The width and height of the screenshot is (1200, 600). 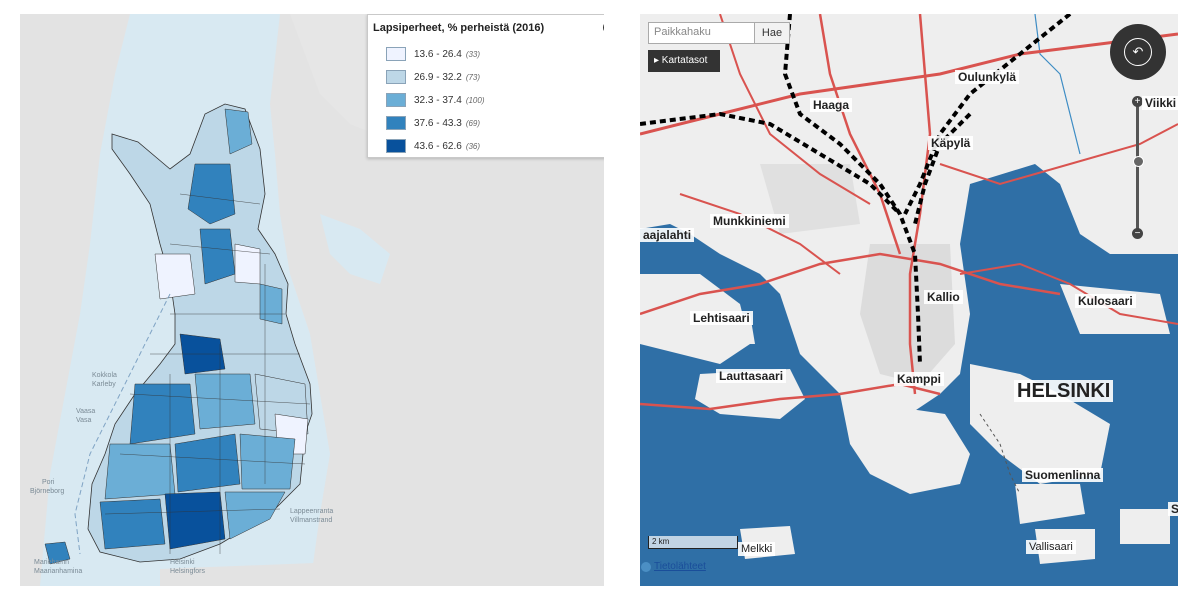 What do you see at coordinates (684, 61) in the screenshot?
I see `map-layers-button: ▸ Kartatasot` at bounding box center [684, 61].